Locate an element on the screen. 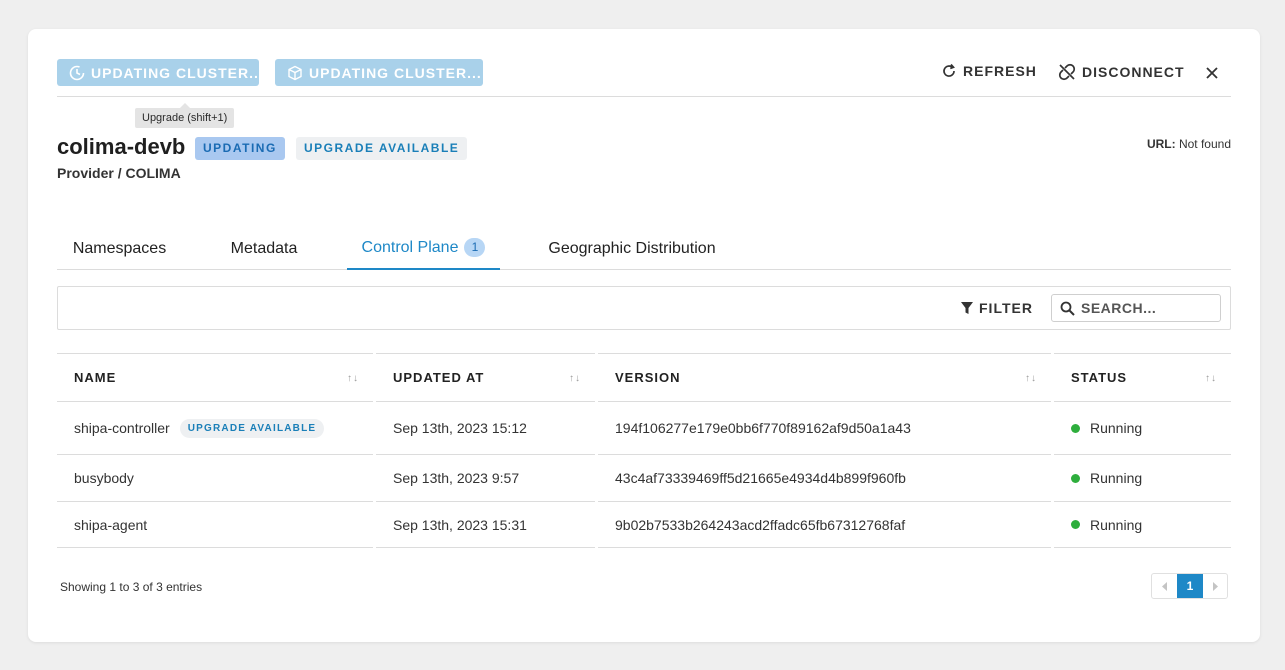  provider-label: Provider / COLIMA is located at coordinates (119, 173).